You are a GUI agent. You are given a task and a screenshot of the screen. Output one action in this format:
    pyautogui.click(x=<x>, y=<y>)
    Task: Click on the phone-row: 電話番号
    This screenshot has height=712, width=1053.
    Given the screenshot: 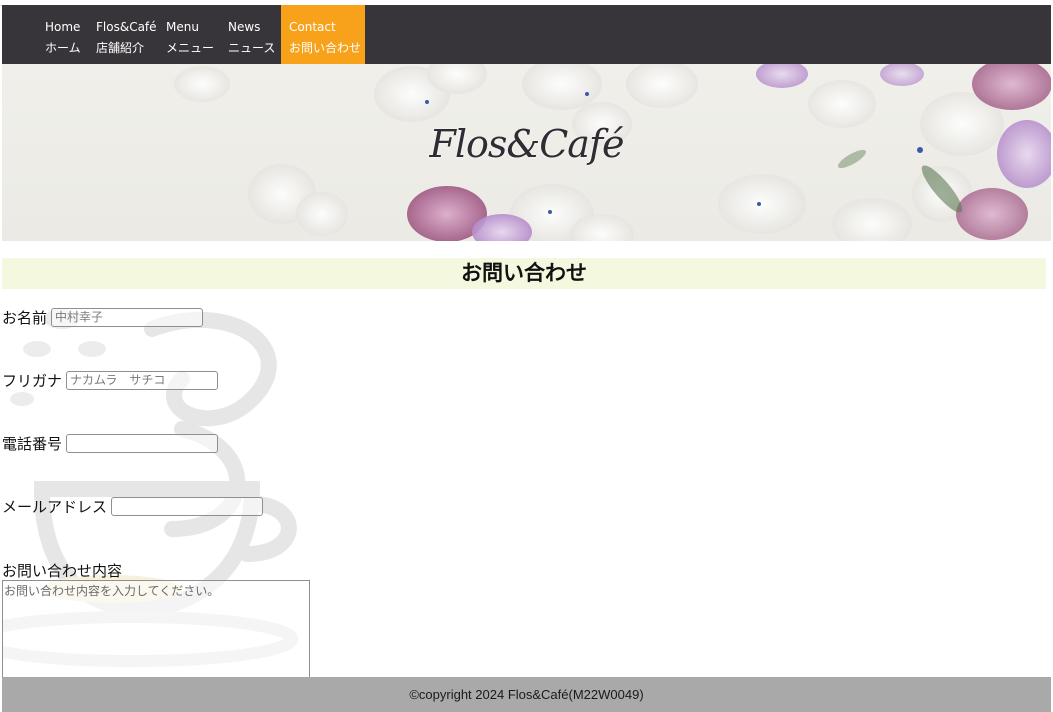 What is the action you would take?
    pyautogui.click(x=110, y=443)
    